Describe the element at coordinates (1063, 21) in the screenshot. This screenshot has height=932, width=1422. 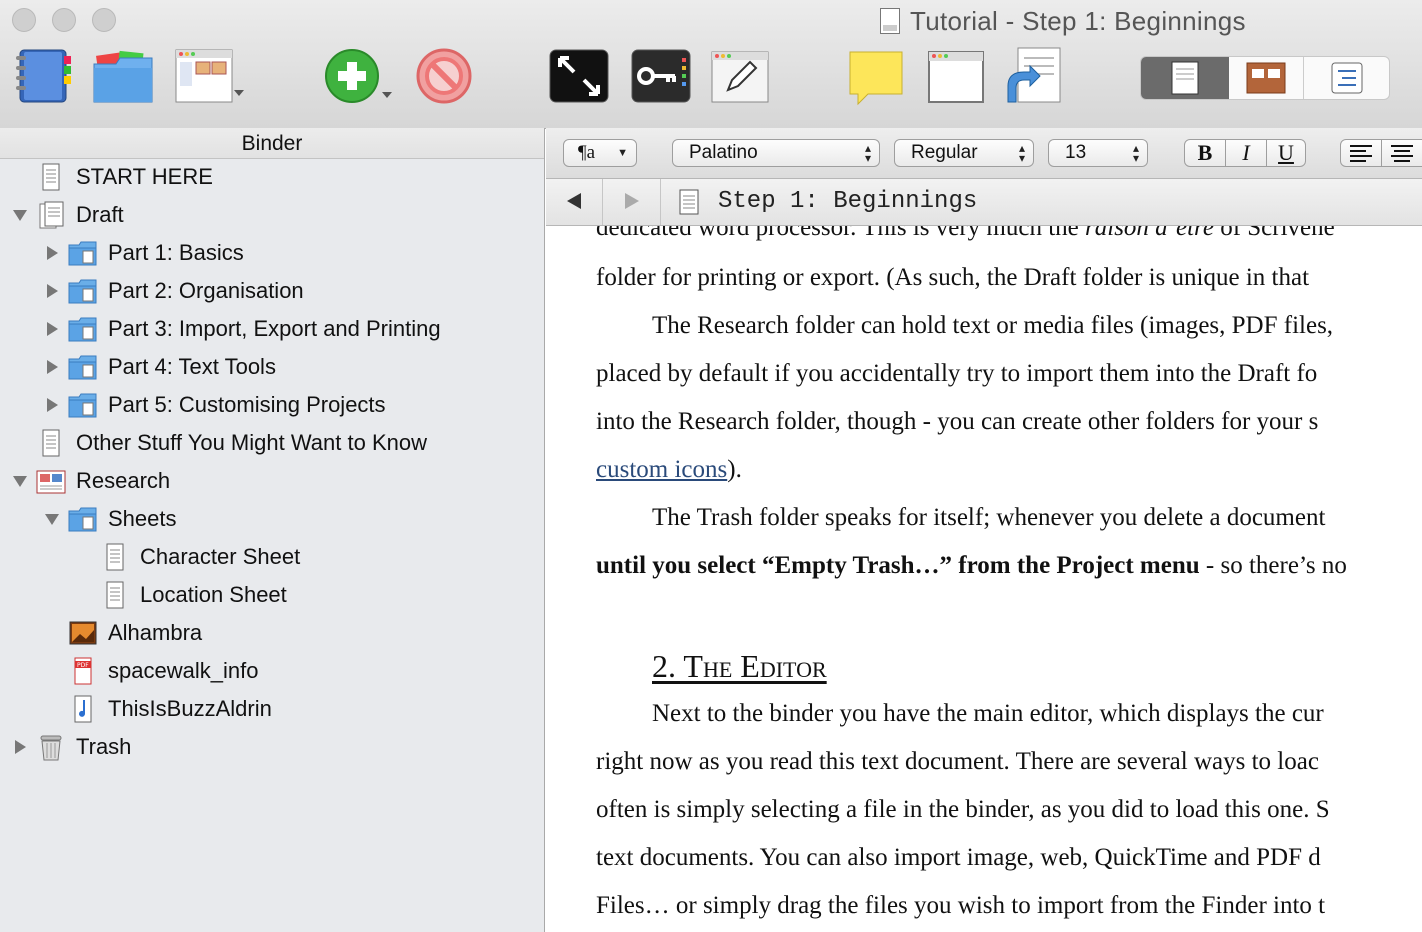
I see `window-title: Tutorial - Step 1: Beginnings` at that location.